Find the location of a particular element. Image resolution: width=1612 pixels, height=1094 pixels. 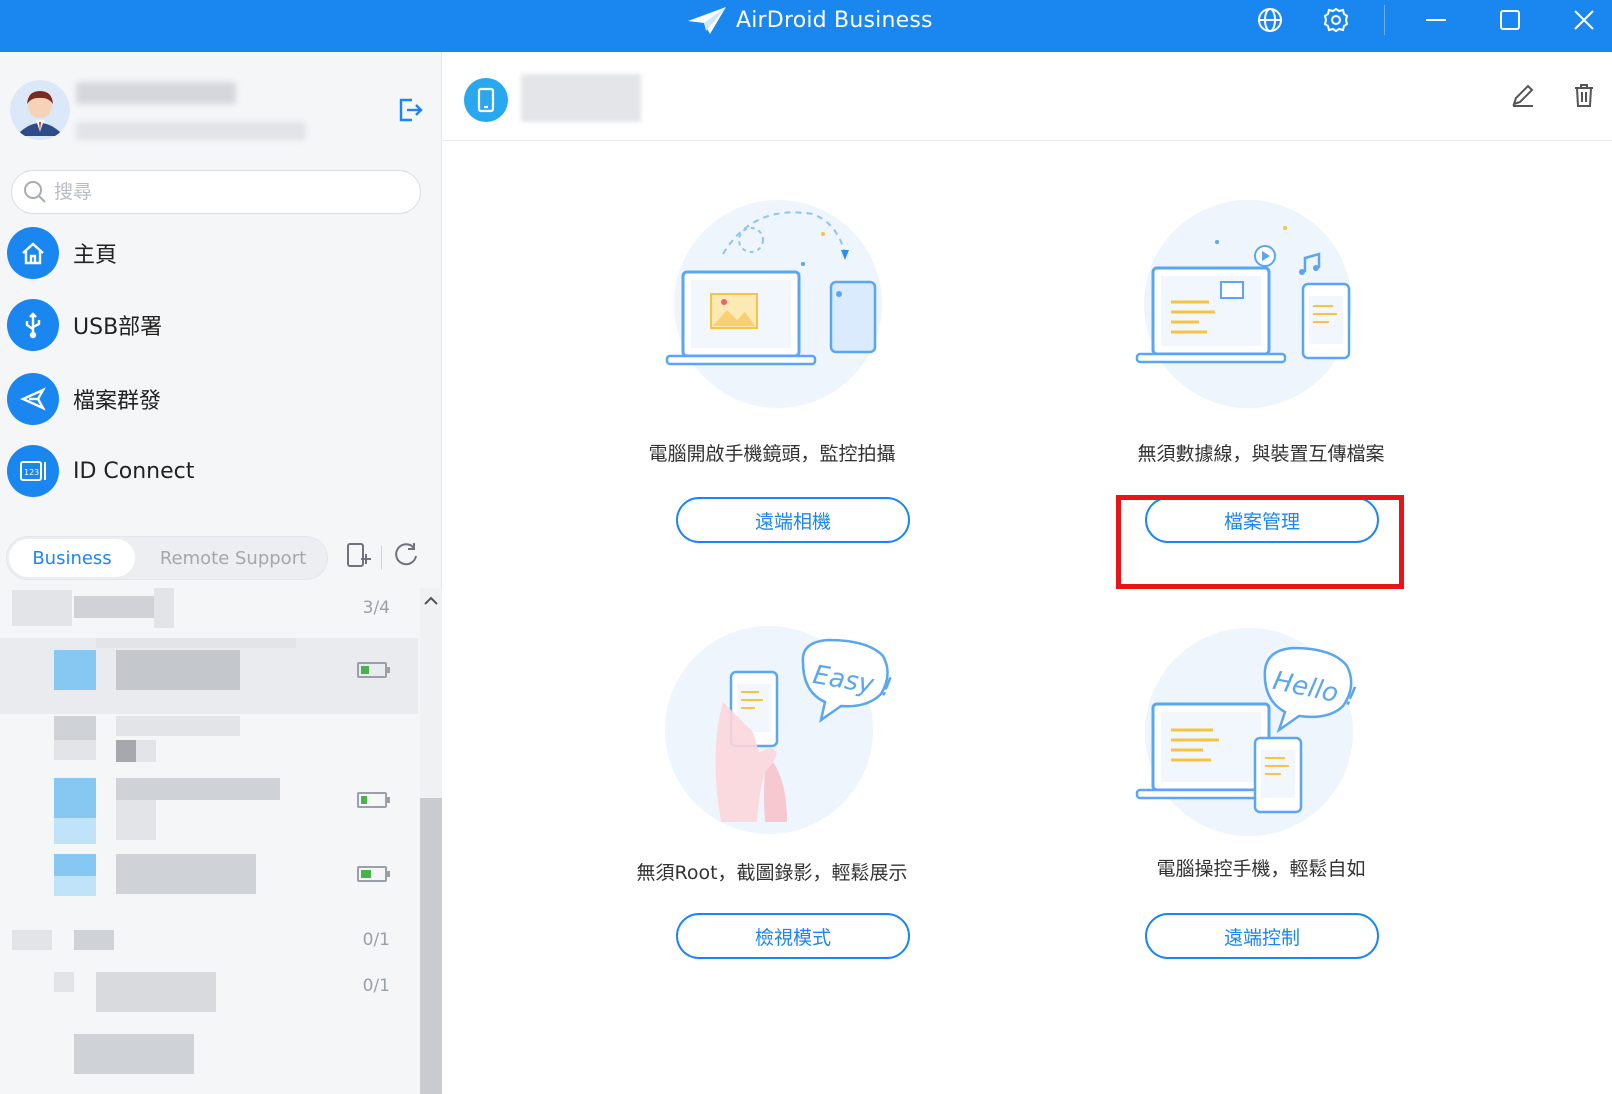

nav-item-usb: USB部署 is located at coordinates (217, 325).